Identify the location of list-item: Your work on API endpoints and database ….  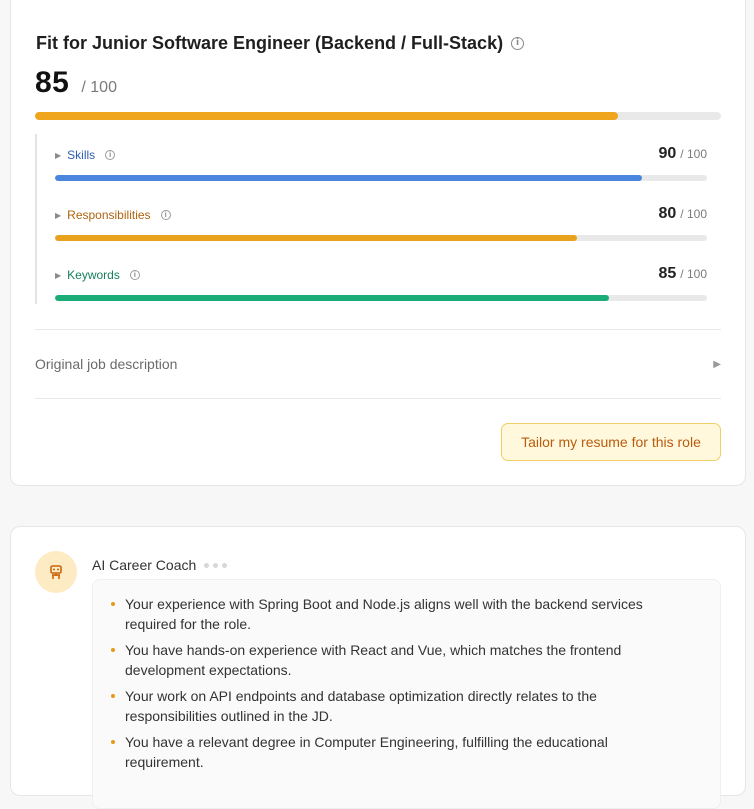
(406, 706).